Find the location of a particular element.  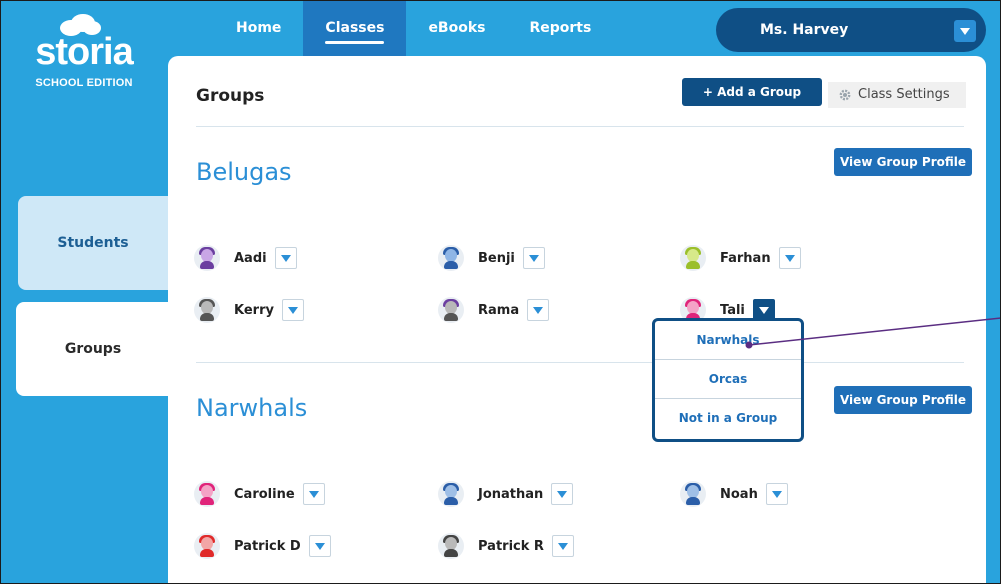

student-item: Aadi is located at coordinates (245, 258).